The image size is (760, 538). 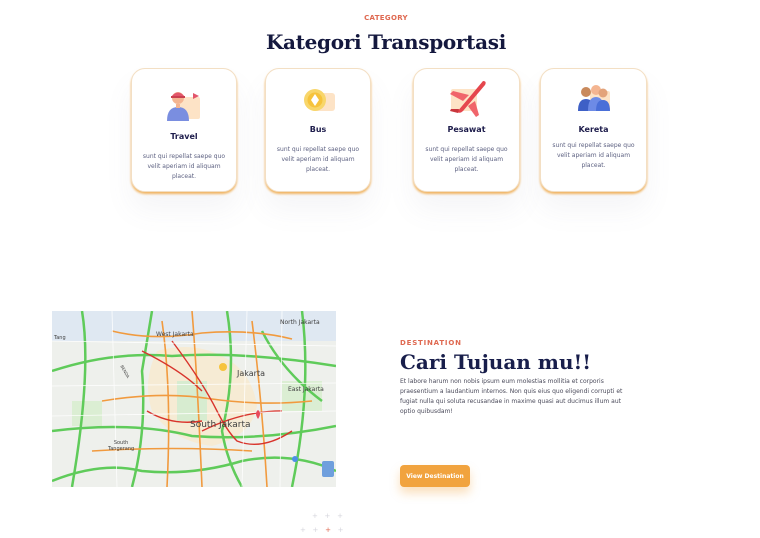 I want to click on decorative-plus-pattern: + + + +, so click(x=322, y=530).